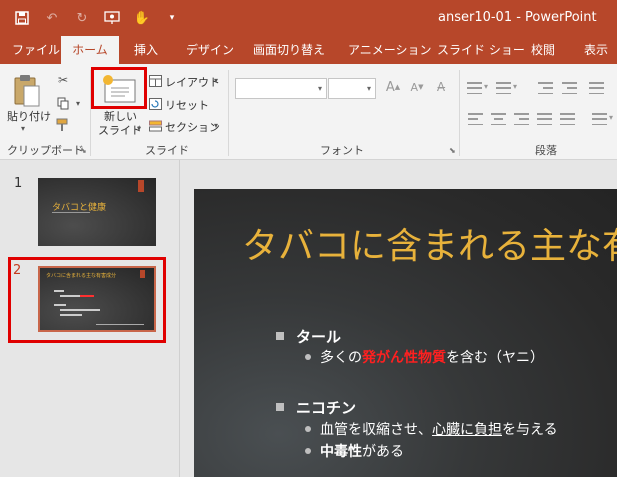  Describe the element at coordinates (81, 276) in the screenshot. I see `thumbnail-2-title: タバコに含まれる主な有害成分` at that location.